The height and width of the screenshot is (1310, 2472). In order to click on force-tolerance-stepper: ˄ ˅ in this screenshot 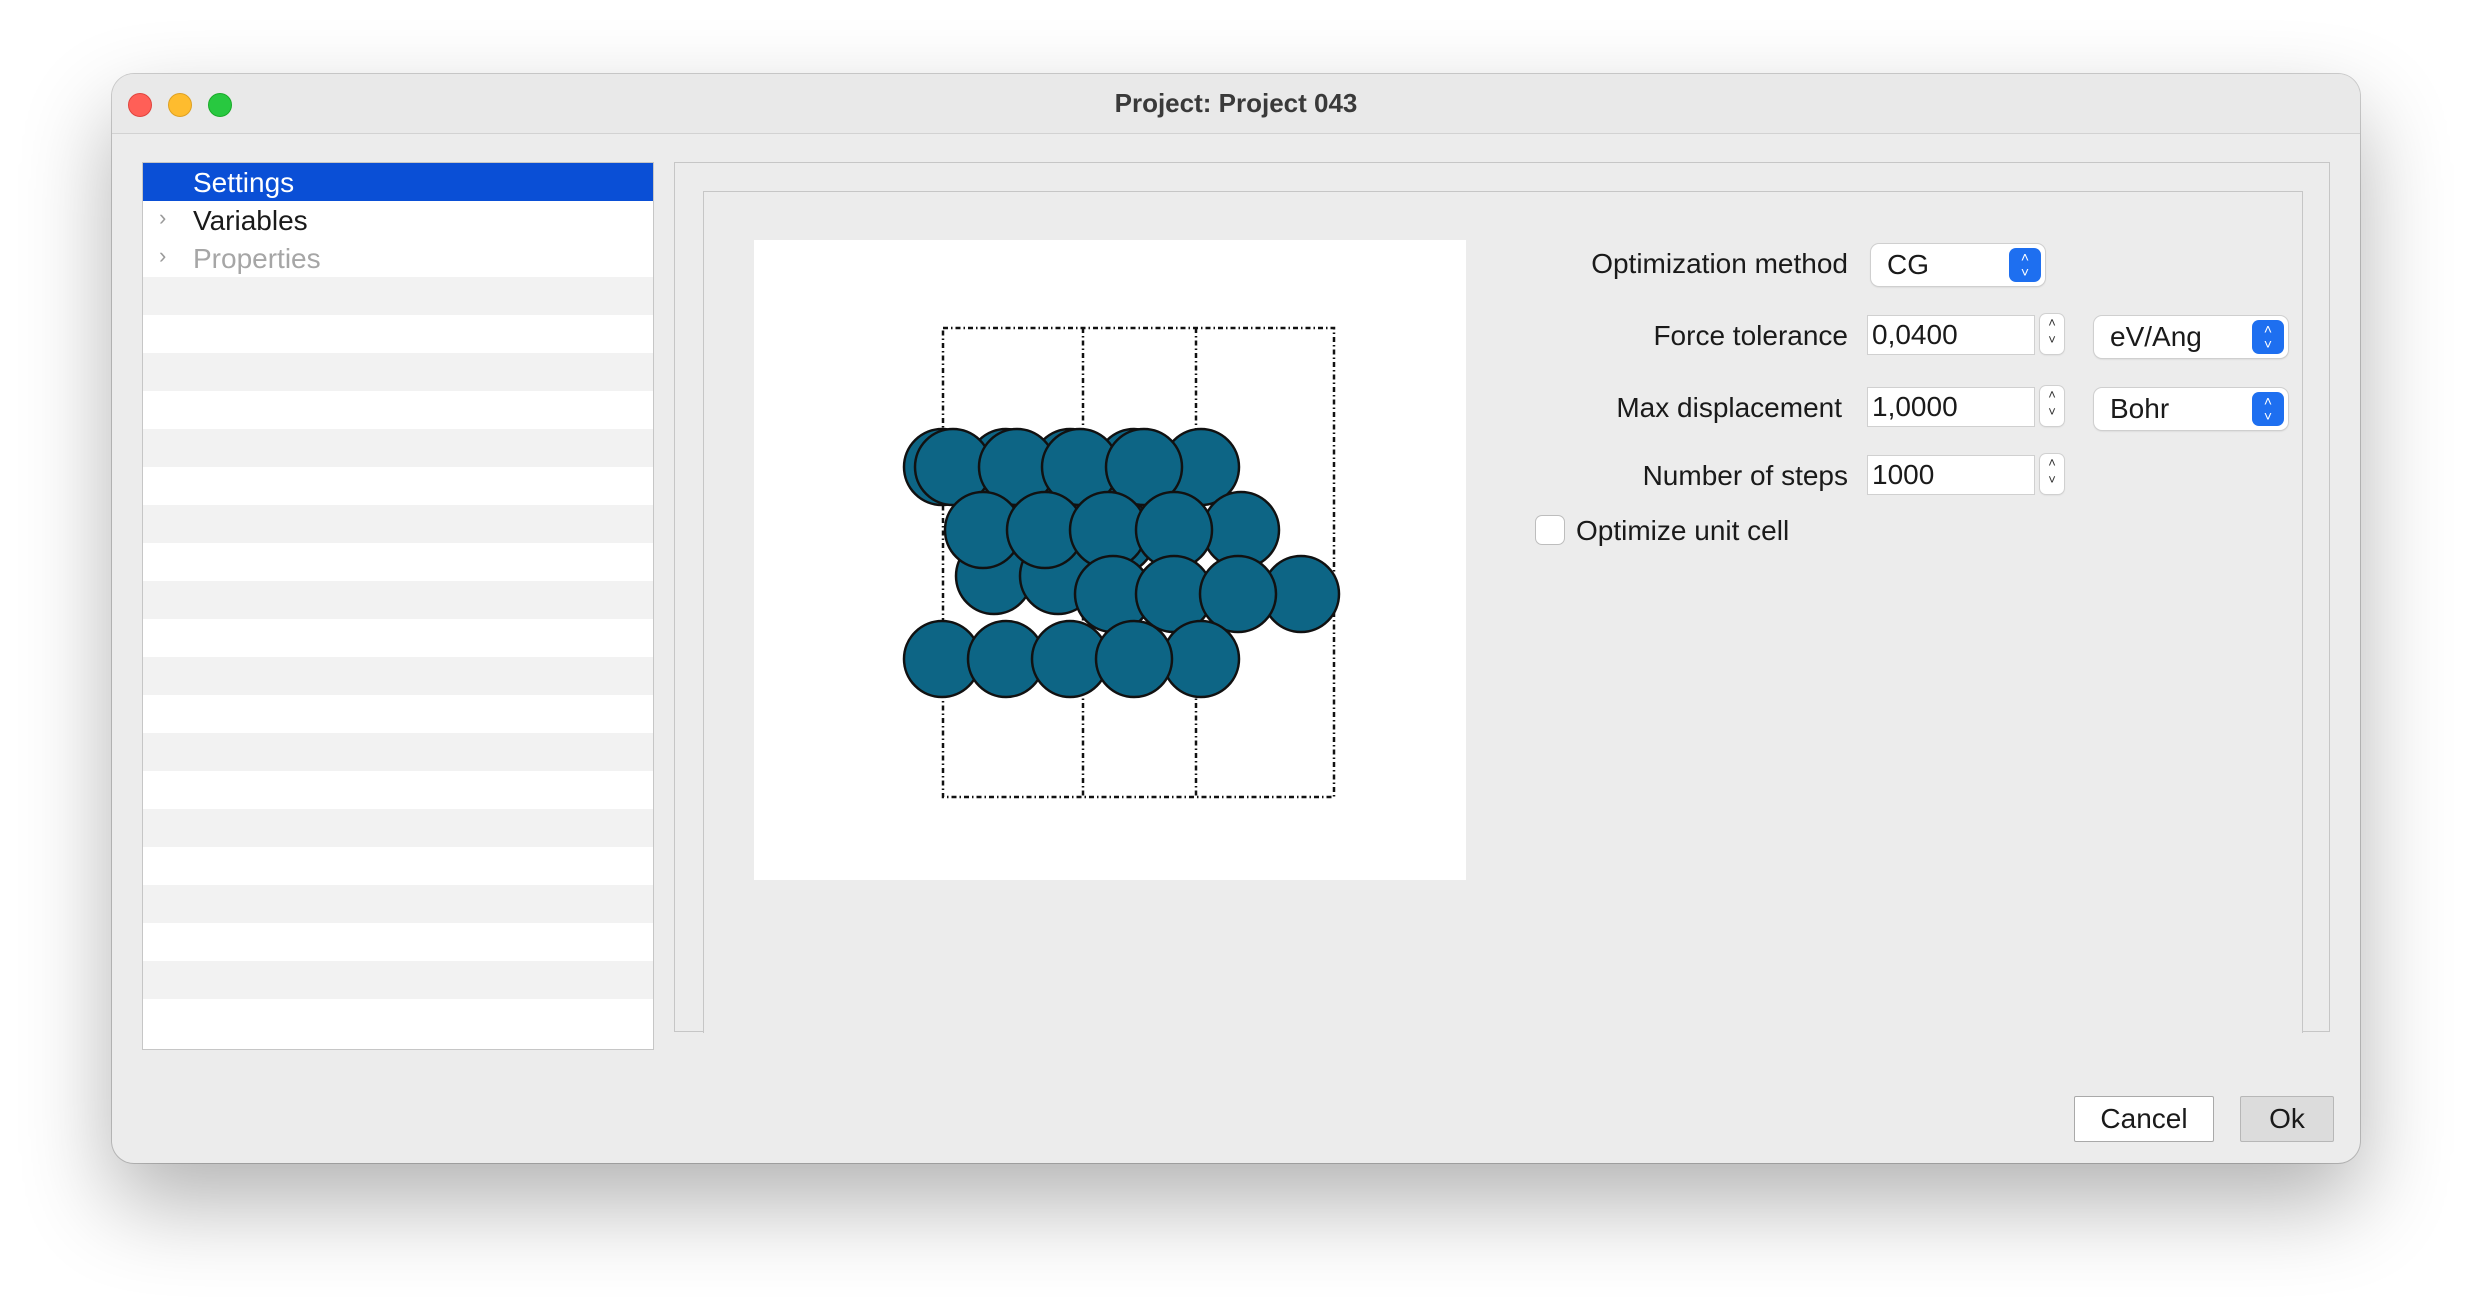, I will do `click(2052, 334)`.